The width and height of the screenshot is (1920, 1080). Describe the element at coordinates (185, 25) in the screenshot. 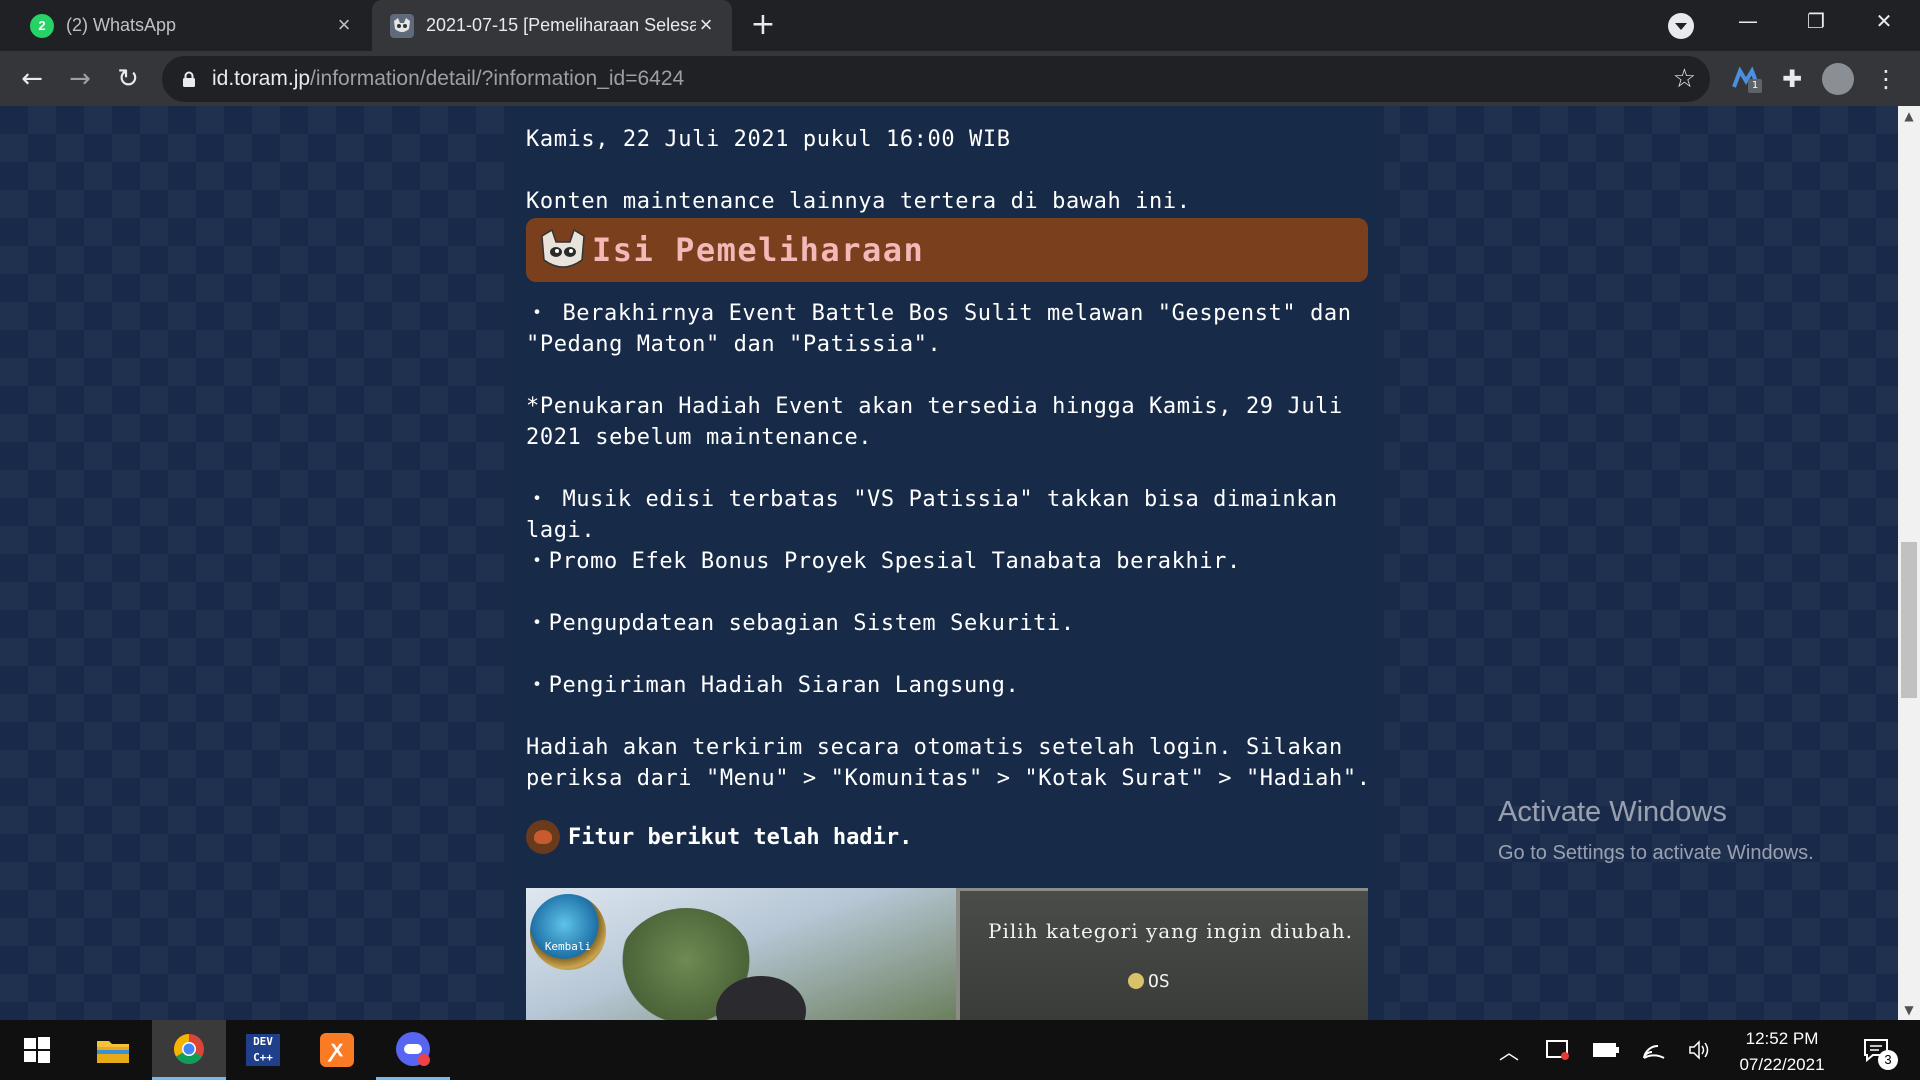

I see `tab-whatsapp: 2 (2) WhatsApp ×` at that location.